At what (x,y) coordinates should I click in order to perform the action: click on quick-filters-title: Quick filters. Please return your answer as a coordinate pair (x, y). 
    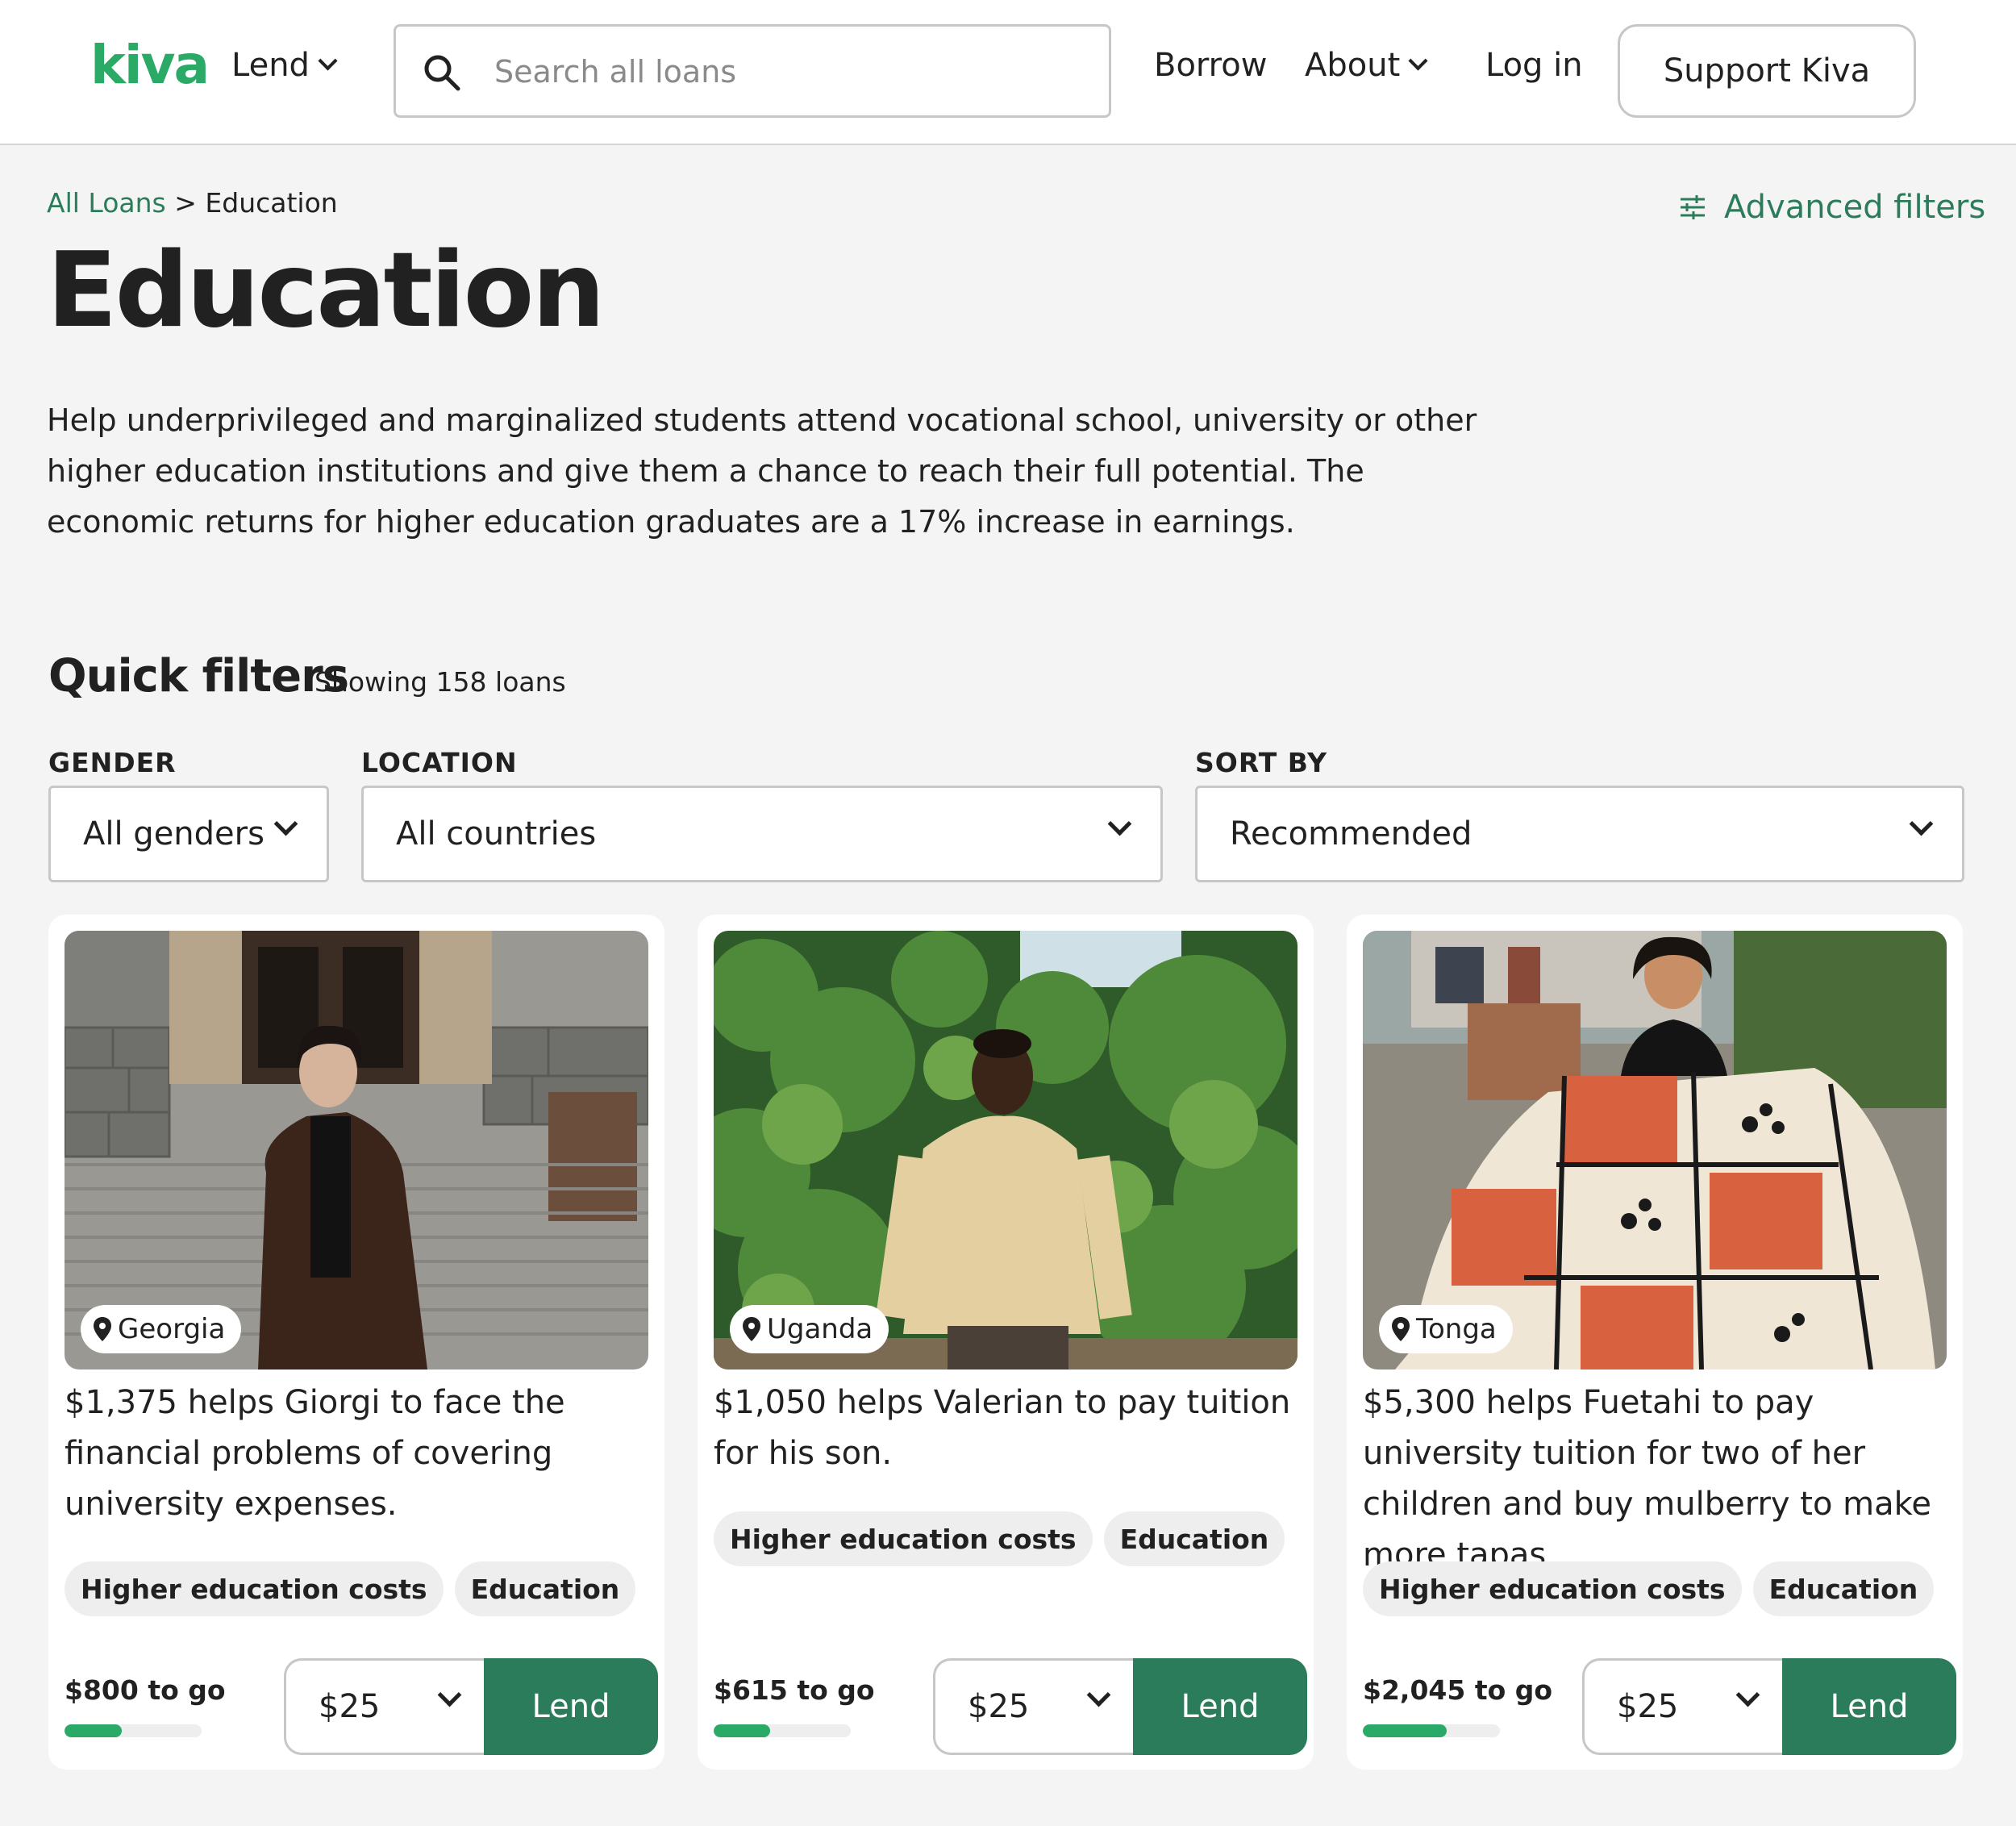
    Looking at the image, I should click on (198, 676).